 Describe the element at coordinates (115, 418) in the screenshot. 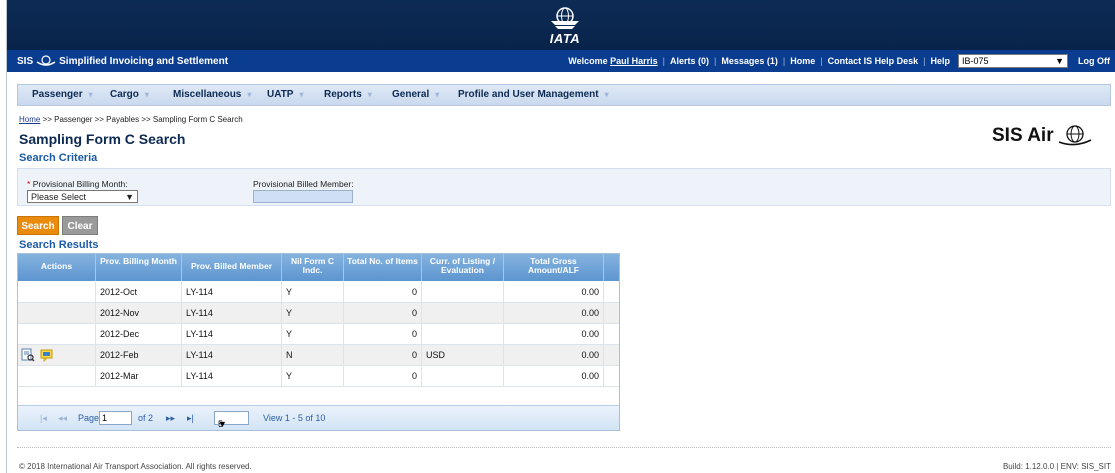

I see `page-number-input: 1` at that location.